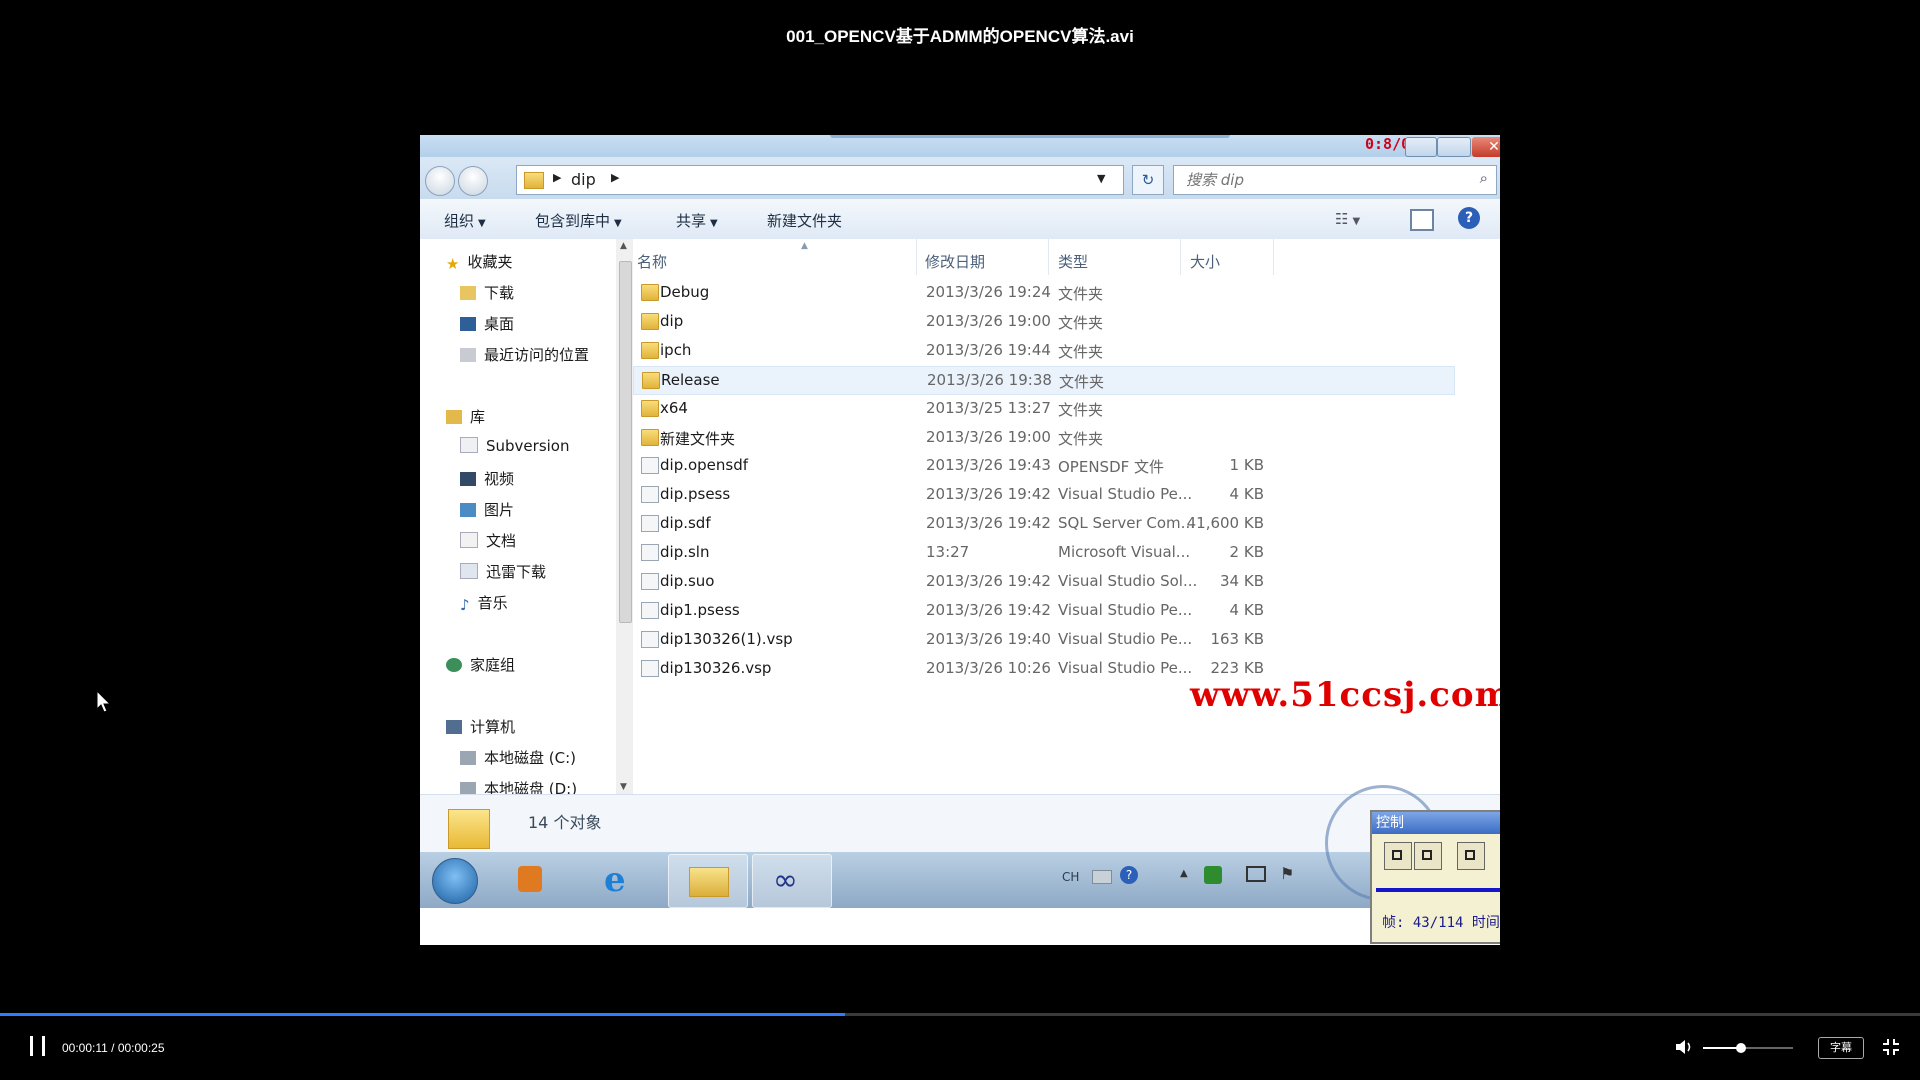 The height and width of the screenshot is (1080, 1920). Describe the element at coordinates (1213, 875) in the screenshot. I see `network-icon` at that location.